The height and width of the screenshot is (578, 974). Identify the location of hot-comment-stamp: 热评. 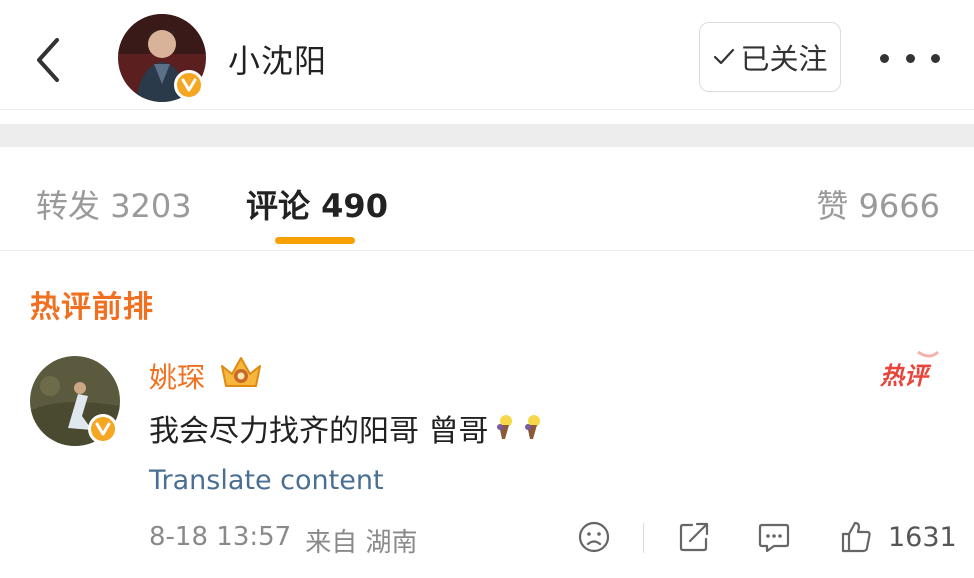
(910, 370).